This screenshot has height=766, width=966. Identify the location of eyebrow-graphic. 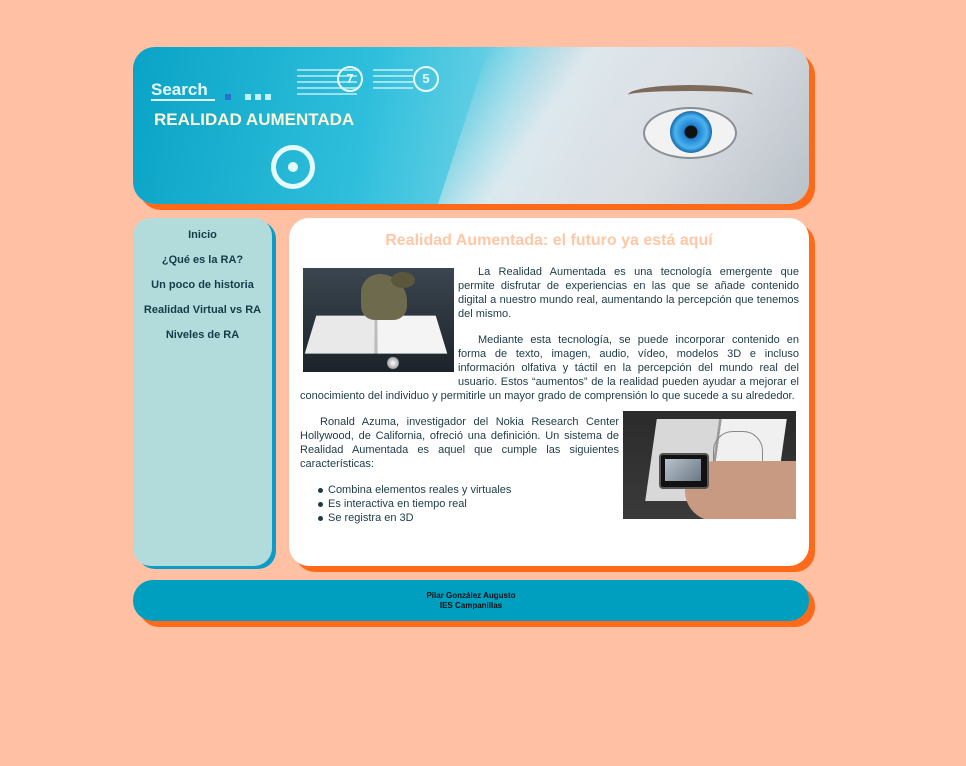
(690, 95).